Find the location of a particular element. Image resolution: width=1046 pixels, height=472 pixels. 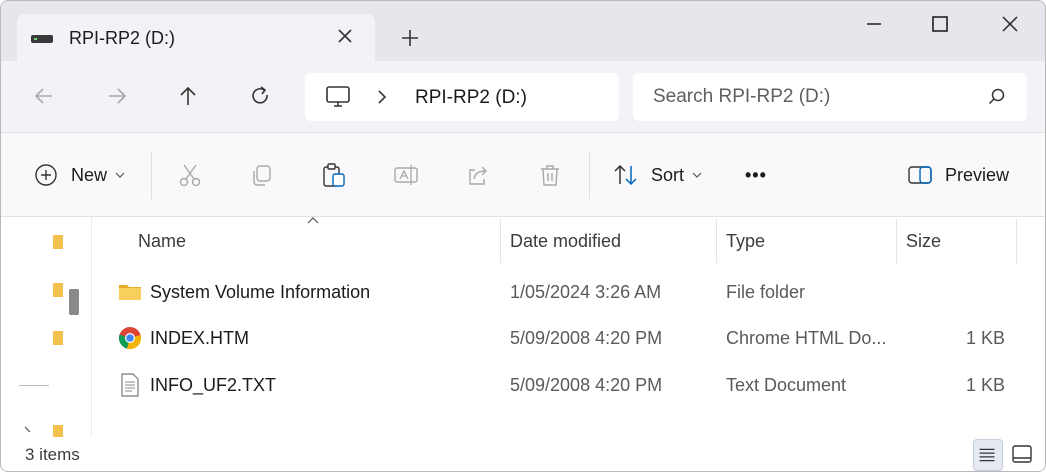

delete-button is located at coordinates (550, 175).